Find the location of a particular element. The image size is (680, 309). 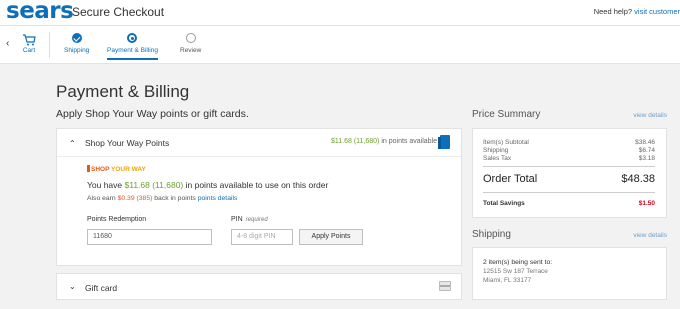

chevron-down-icon: ⌄ is located at coordinates (72, 286).